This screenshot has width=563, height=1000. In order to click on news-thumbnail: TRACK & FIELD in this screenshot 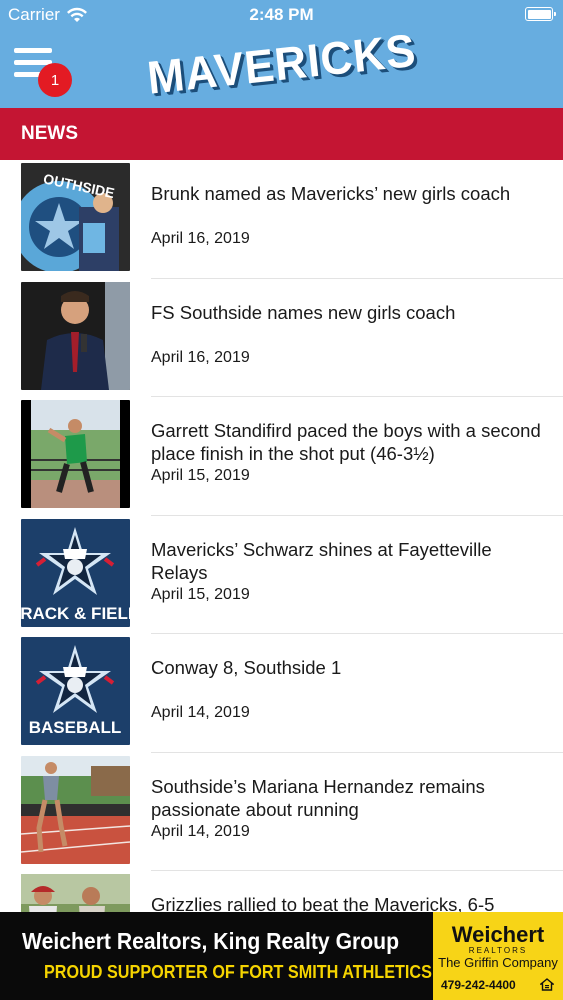, I will do `click(75, 572)`.